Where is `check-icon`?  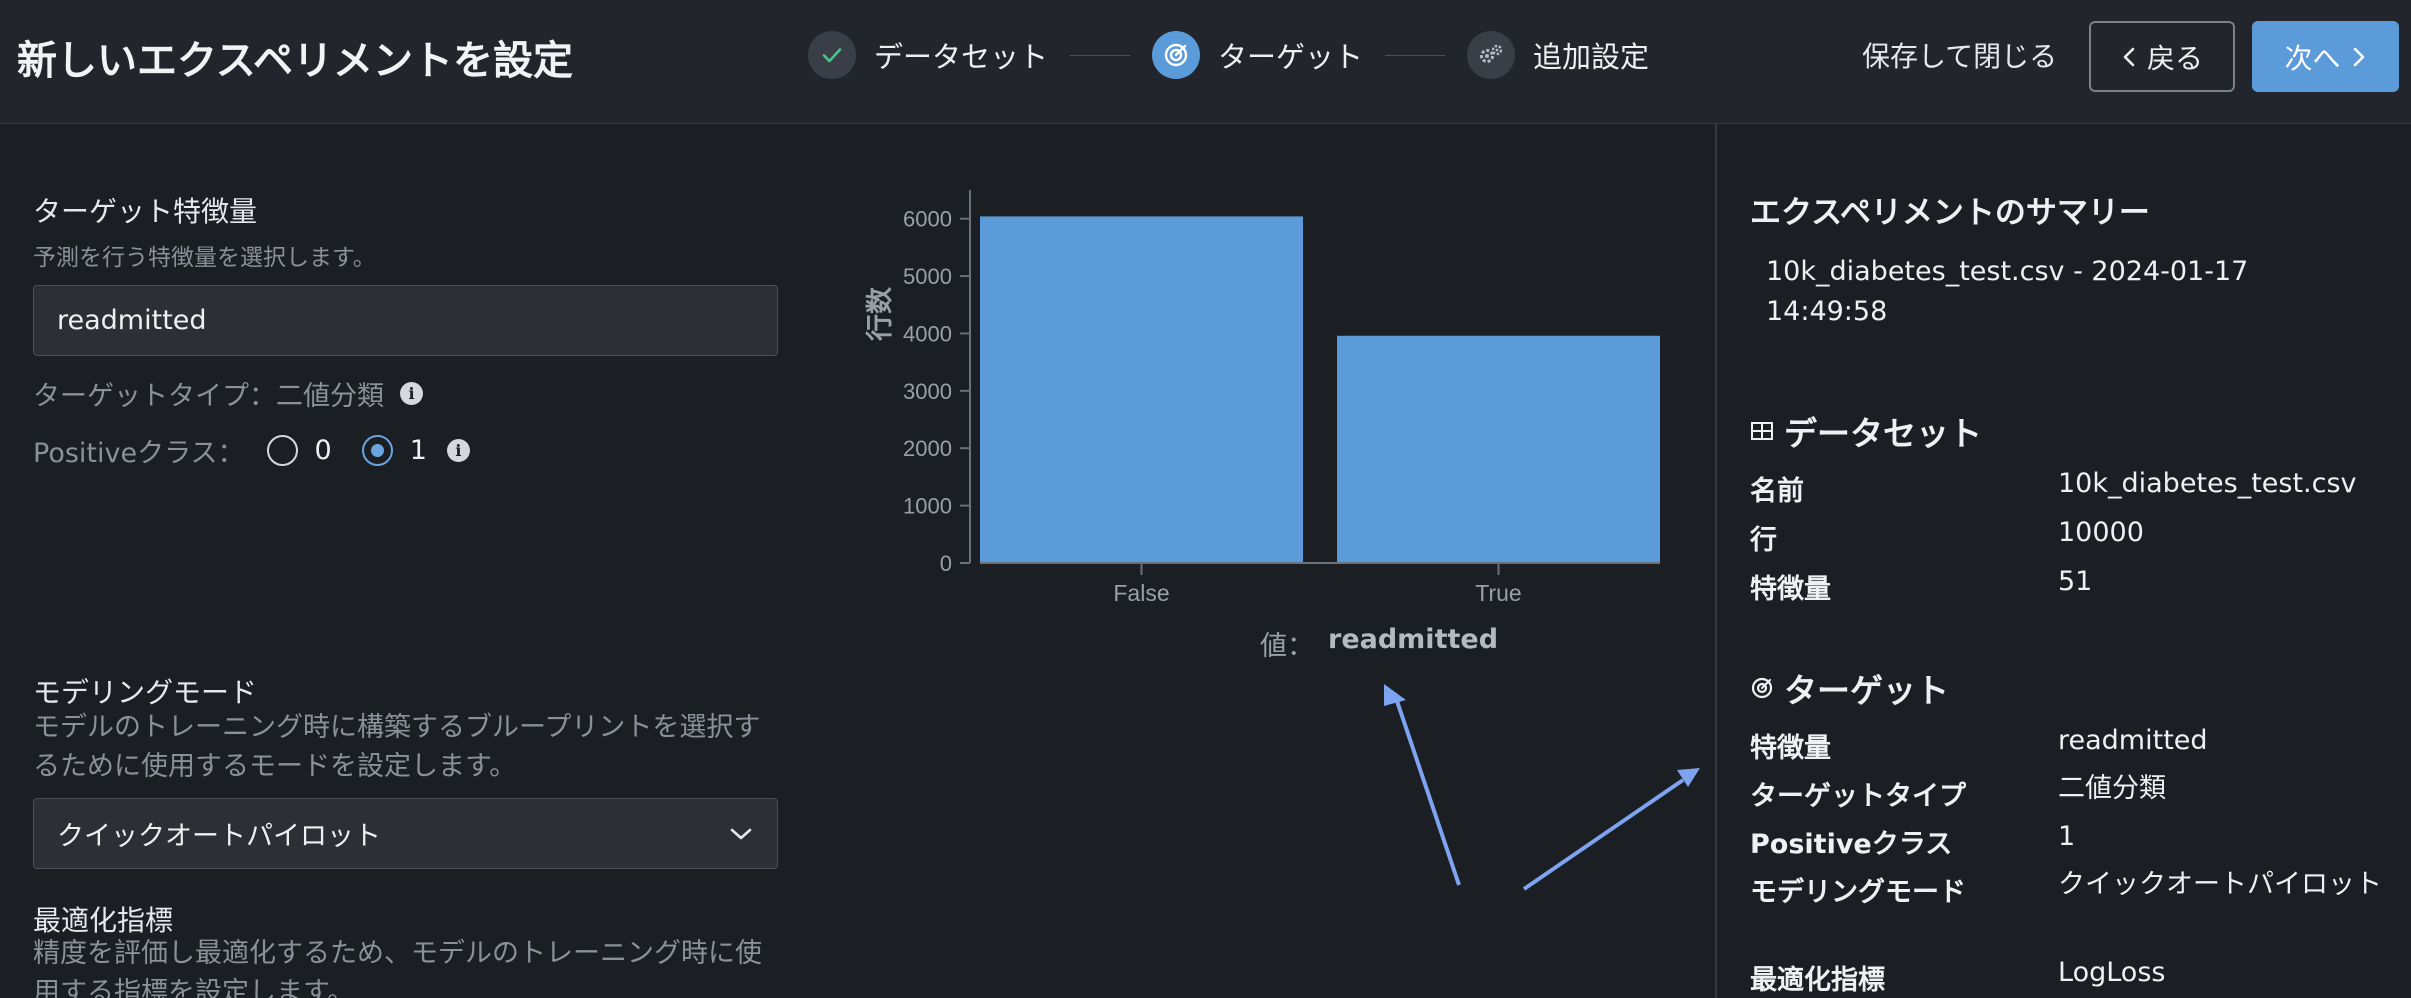 check-icon is located at coordinates (832, 55).